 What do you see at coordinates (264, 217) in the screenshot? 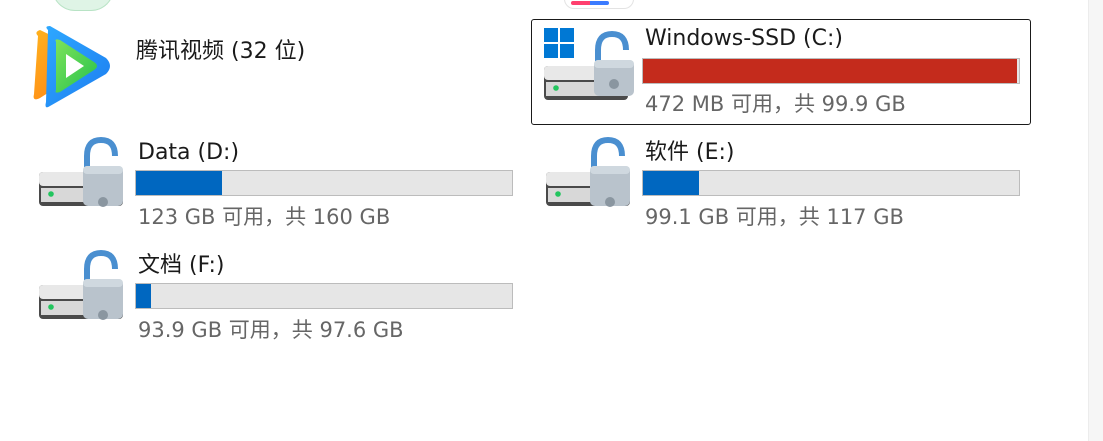
I see `drive-free-space: 123 GB 可用，共 160 GB` at bounding box center [264, 217].